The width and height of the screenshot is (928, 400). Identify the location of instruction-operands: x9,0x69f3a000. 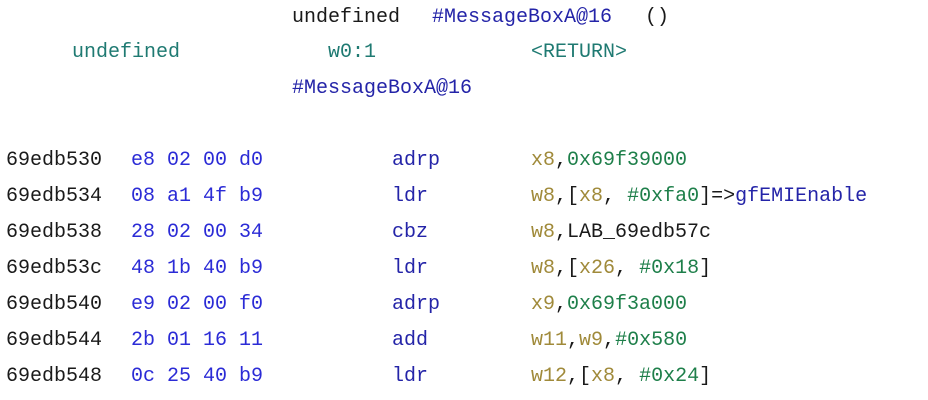
(609, 305).